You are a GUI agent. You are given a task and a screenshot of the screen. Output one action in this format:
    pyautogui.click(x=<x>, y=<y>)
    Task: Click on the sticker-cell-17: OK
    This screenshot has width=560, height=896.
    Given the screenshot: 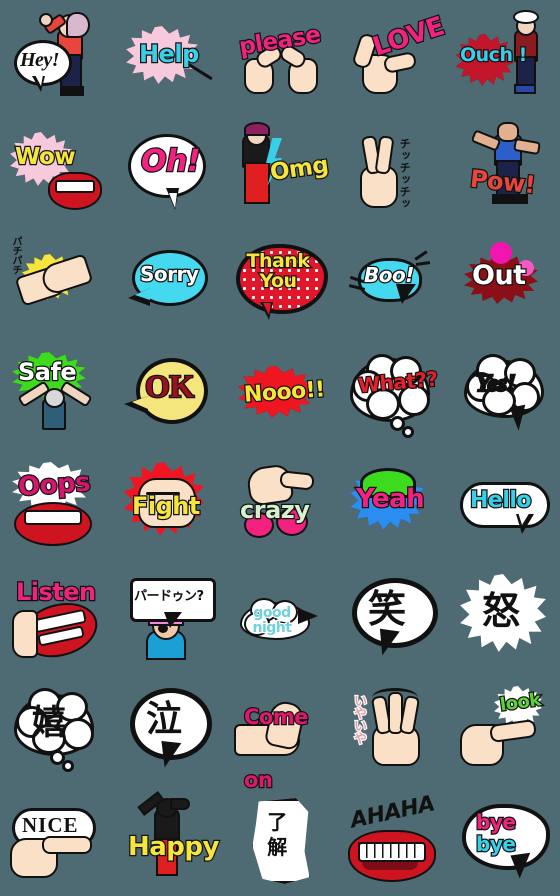 What is the action you would take?
    pyautogui.click(x=168, y=392)
    